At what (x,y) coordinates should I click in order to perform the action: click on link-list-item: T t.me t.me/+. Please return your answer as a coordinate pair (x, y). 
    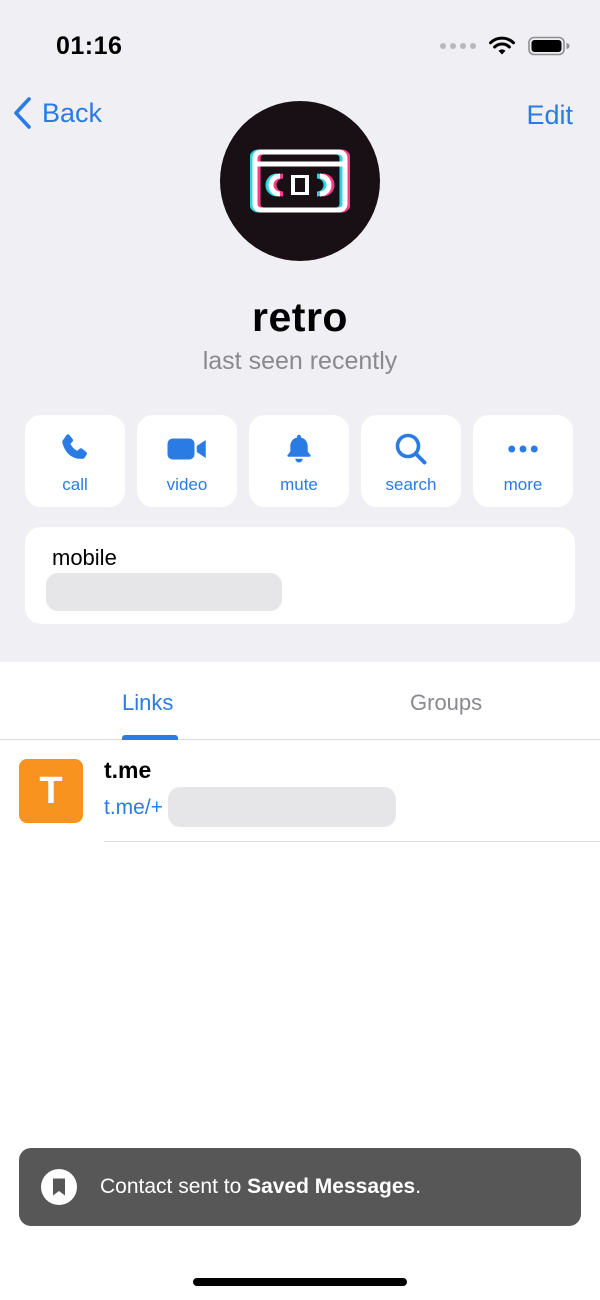
    Looking at the image, I should click on (300, 791).